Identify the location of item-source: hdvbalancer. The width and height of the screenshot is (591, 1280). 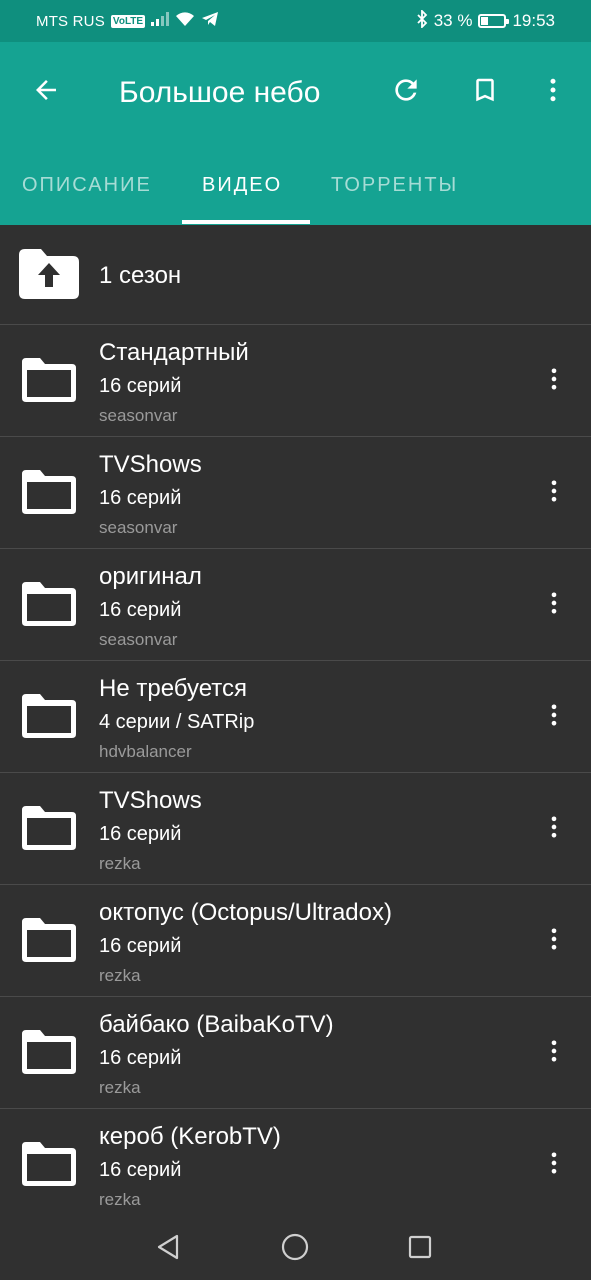
(145, 751).